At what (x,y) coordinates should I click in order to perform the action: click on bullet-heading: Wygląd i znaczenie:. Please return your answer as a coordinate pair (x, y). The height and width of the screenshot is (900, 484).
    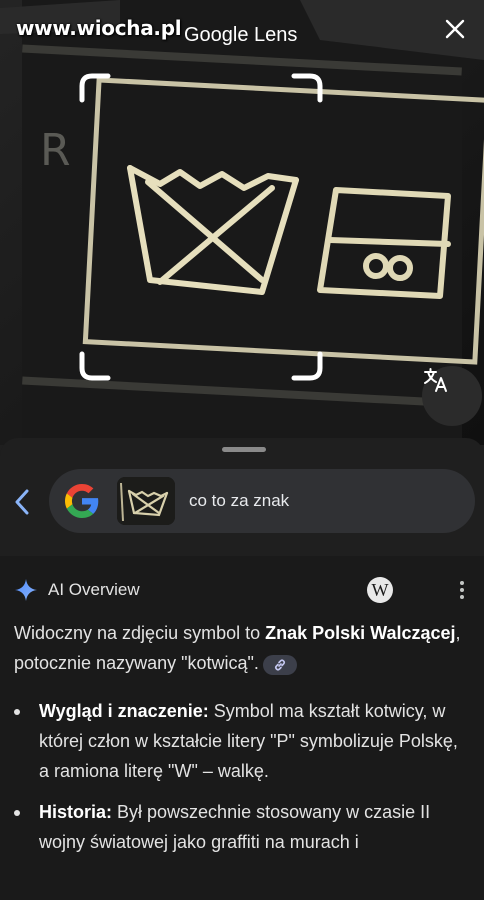
    Looking at the image, I should click on (124, 711).